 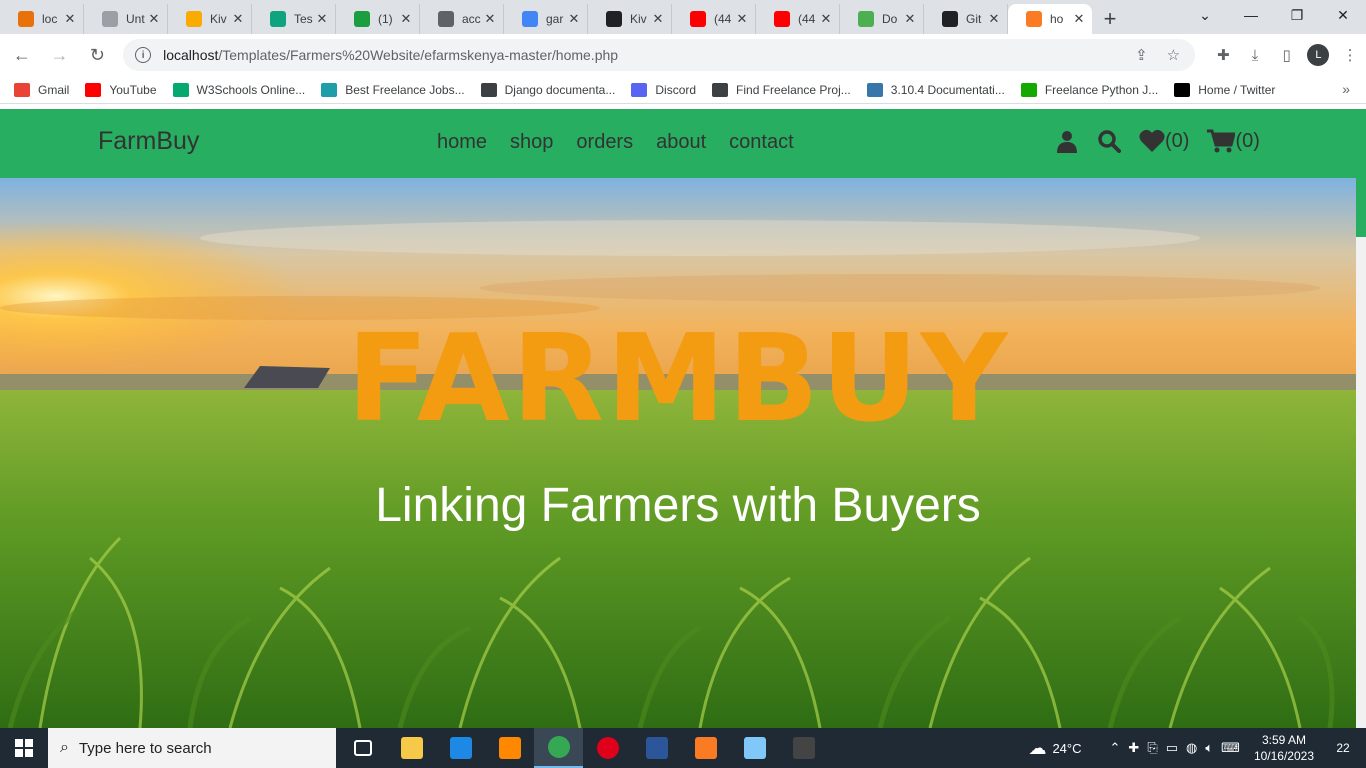 I want to click on start-button, so click(x=24, y=748).